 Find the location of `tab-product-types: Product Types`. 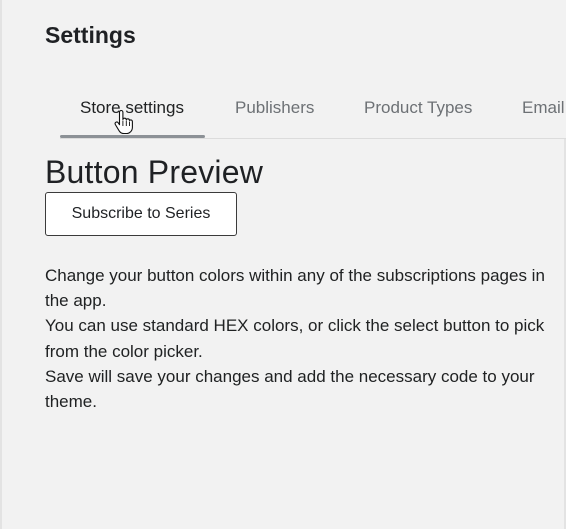

tab-product-types: Product Types is located at coordinates (418, 112).